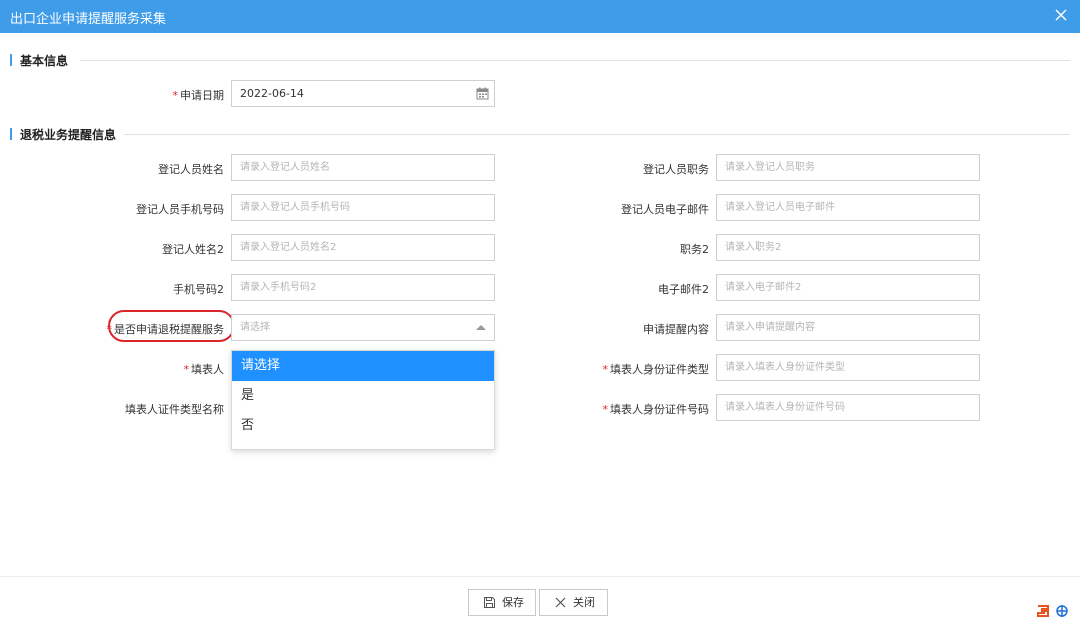 This screenshot has height=620, width=1080. What do you see at coordinates (44, 61) in the screenshot?
I see `section-title-basic: 基本信息` at bounding box center [44, 61].